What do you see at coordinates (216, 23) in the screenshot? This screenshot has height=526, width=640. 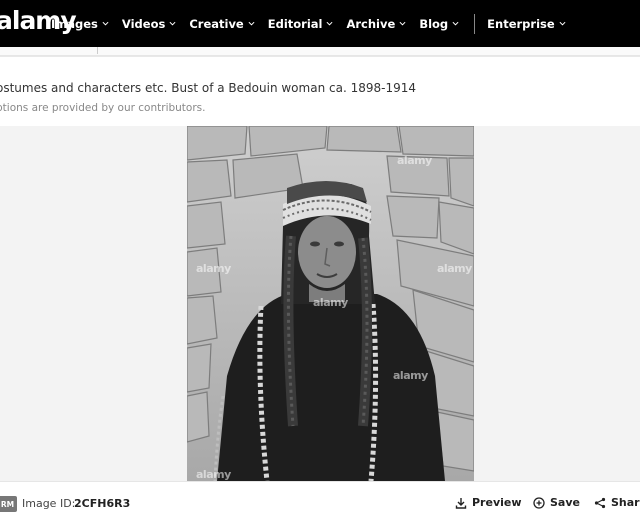 I see `nav-item-label: Creative` at bounding box center [216, 23].